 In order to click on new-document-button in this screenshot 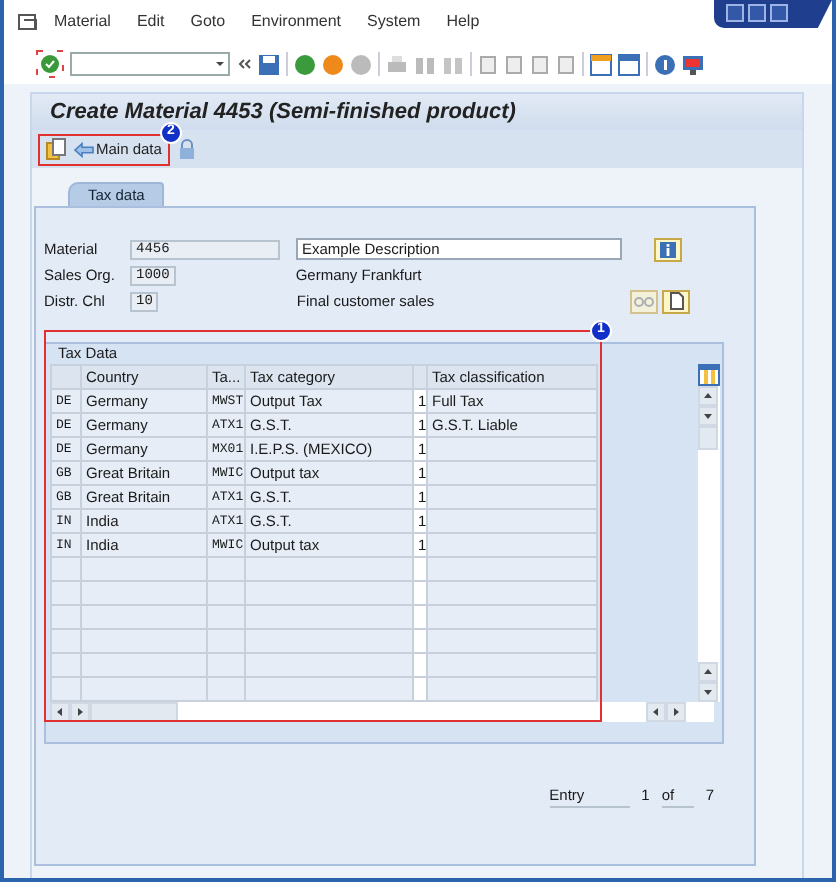, I will do `click(676, 301)`.